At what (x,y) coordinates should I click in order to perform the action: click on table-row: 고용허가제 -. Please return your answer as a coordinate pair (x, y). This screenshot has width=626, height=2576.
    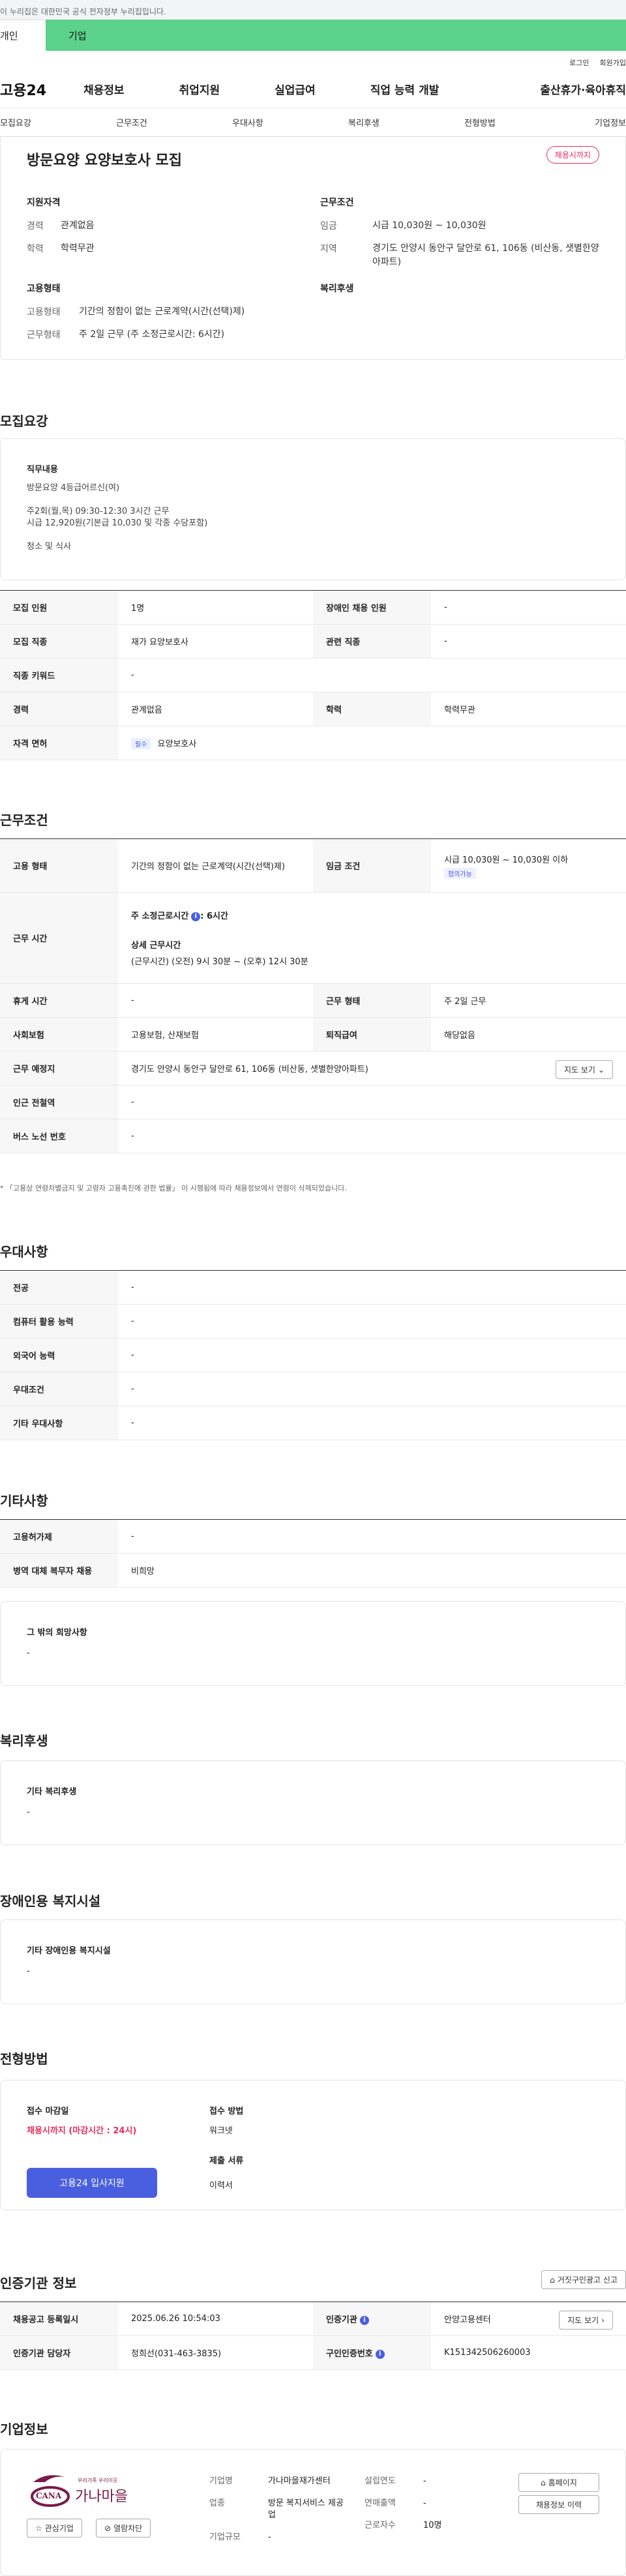
    Looking at the image, I should click on (313, 1536).